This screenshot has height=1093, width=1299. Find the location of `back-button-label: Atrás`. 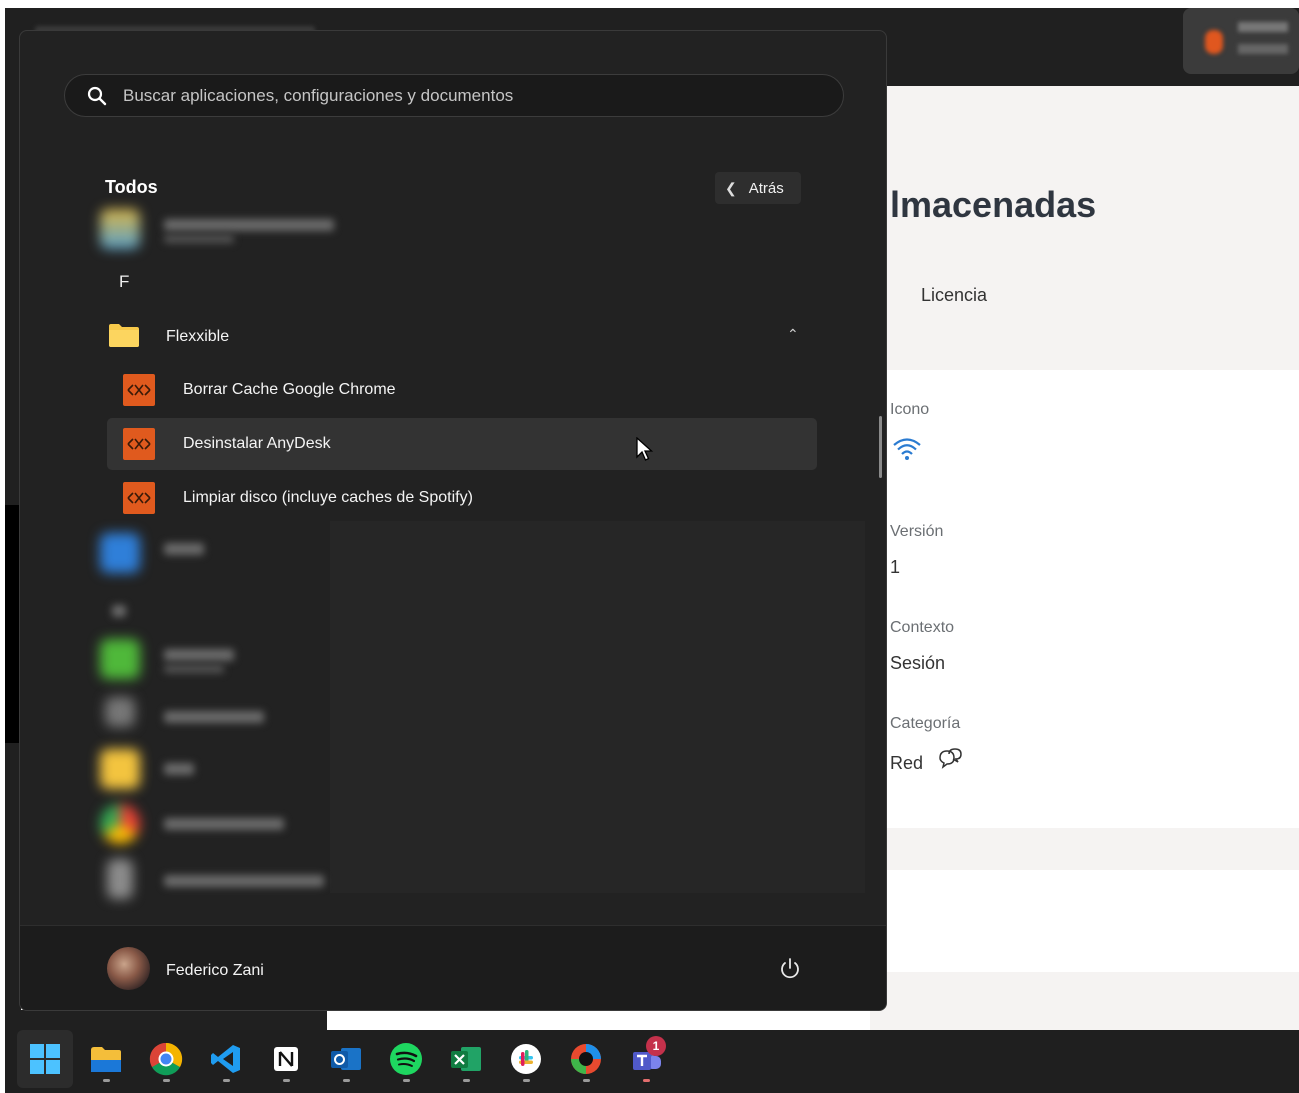

back-button-label: Atrás is located at coordinates (766, 188).